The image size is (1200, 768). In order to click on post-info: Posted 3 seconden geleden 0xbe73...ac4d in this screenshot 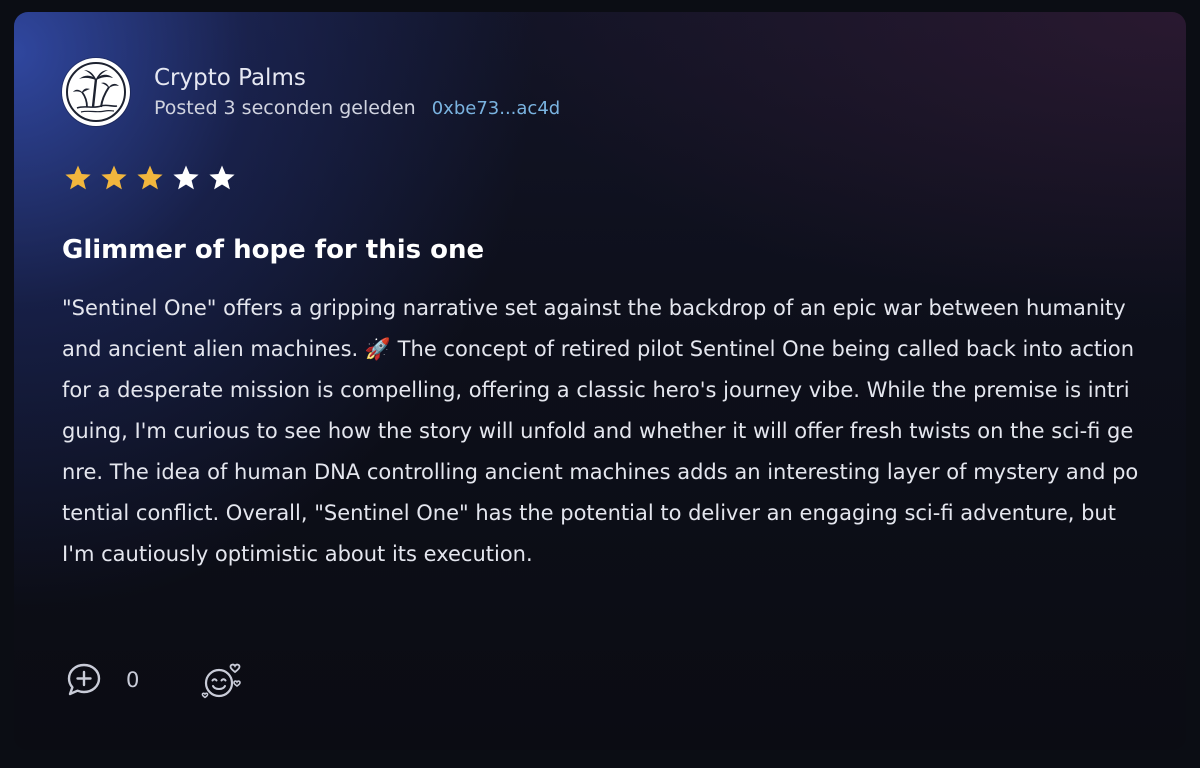, I will do `click(357, 108)`.